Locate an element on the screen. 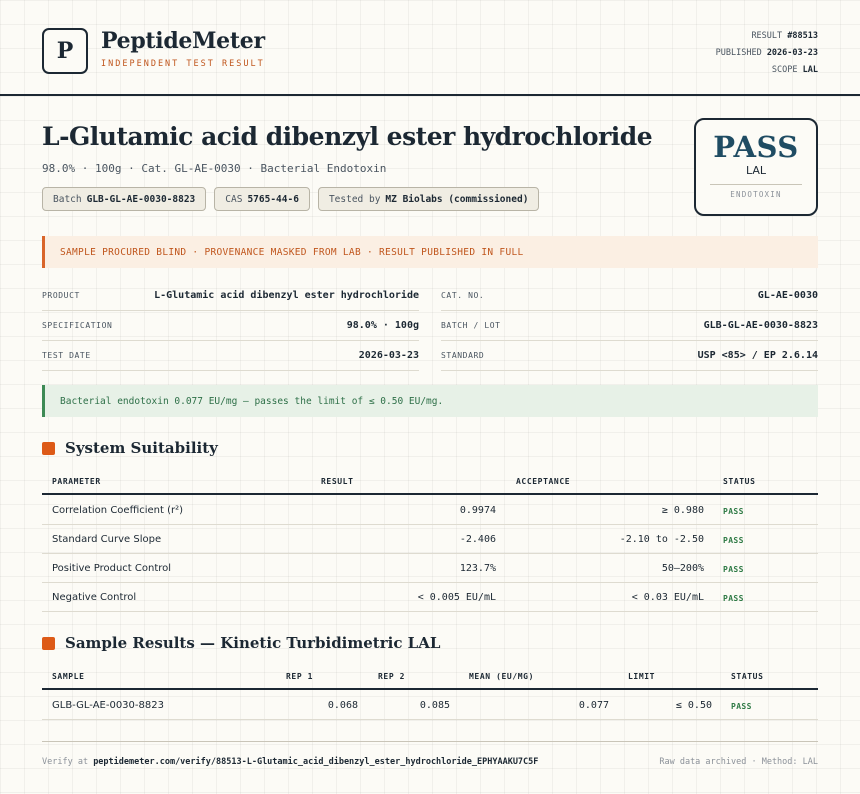 Image resolution: width=860 pixels, height=794 pixels. col-mean: MEAN (EU/MG) is located at coordinates (501, 676).